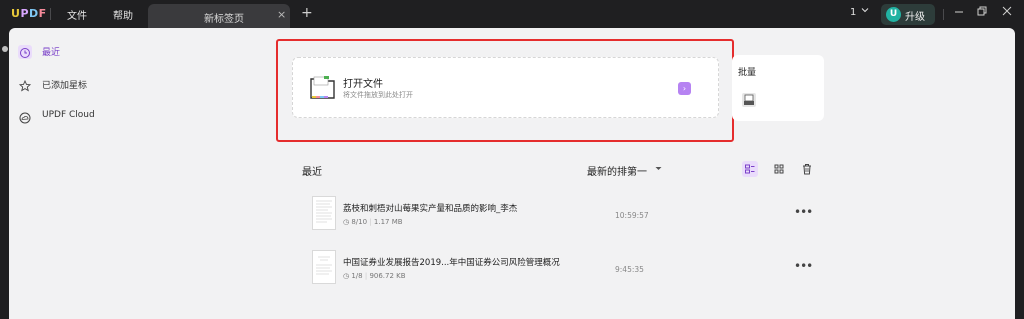  What do you see at coordinates (865, 11) in the screenshot?
I see `chevron-down-icon` at bounding box center [865, 11].